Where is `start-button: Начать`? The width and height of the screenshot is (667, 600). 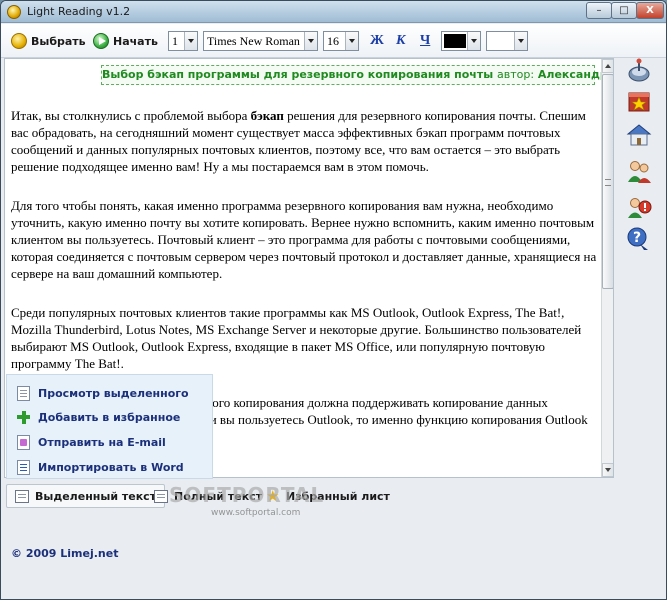
start-button: Начать is located at coordinates (125, 41).